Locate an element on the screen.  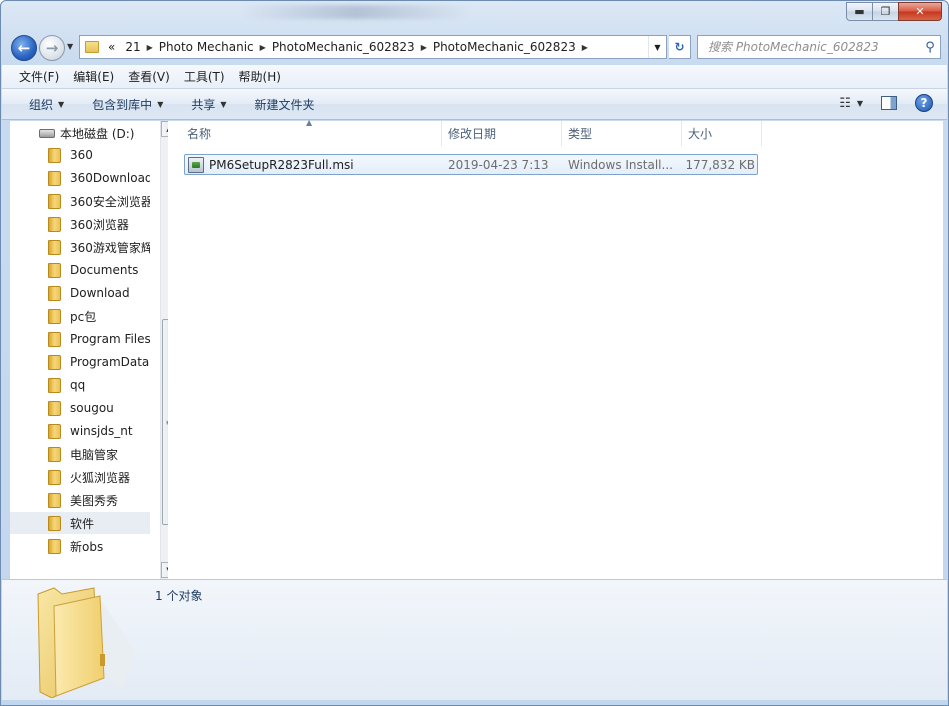
back-button: ← is located at coordinates (24, 48).